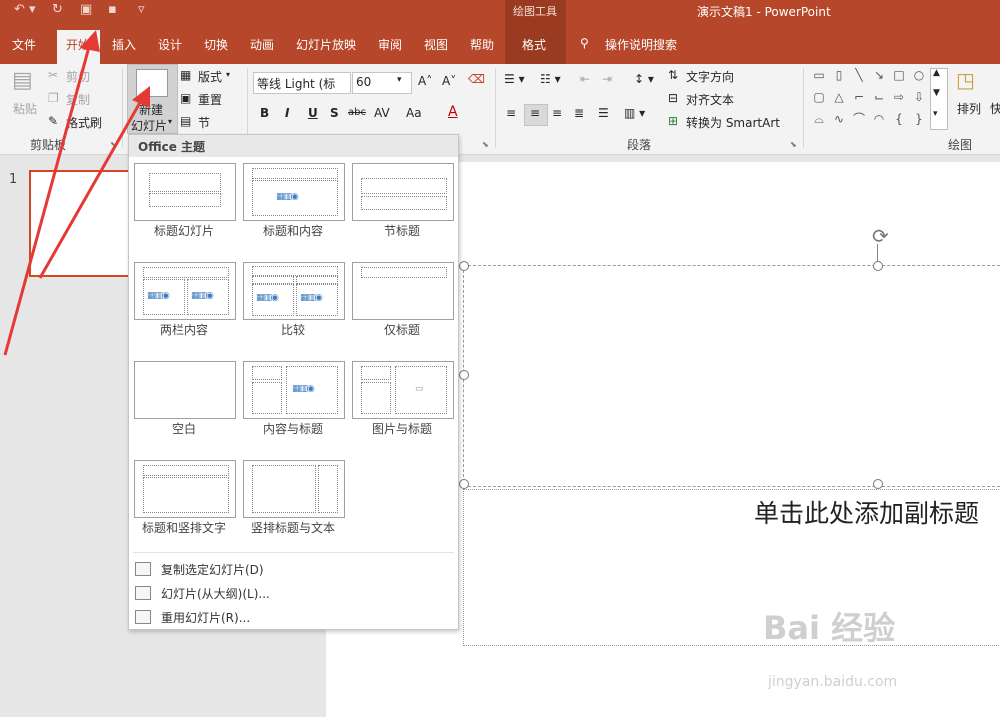 This screenshot has width=1000, height=717. I want to click on arc-shape-icon: ◠, so click(879, 119).